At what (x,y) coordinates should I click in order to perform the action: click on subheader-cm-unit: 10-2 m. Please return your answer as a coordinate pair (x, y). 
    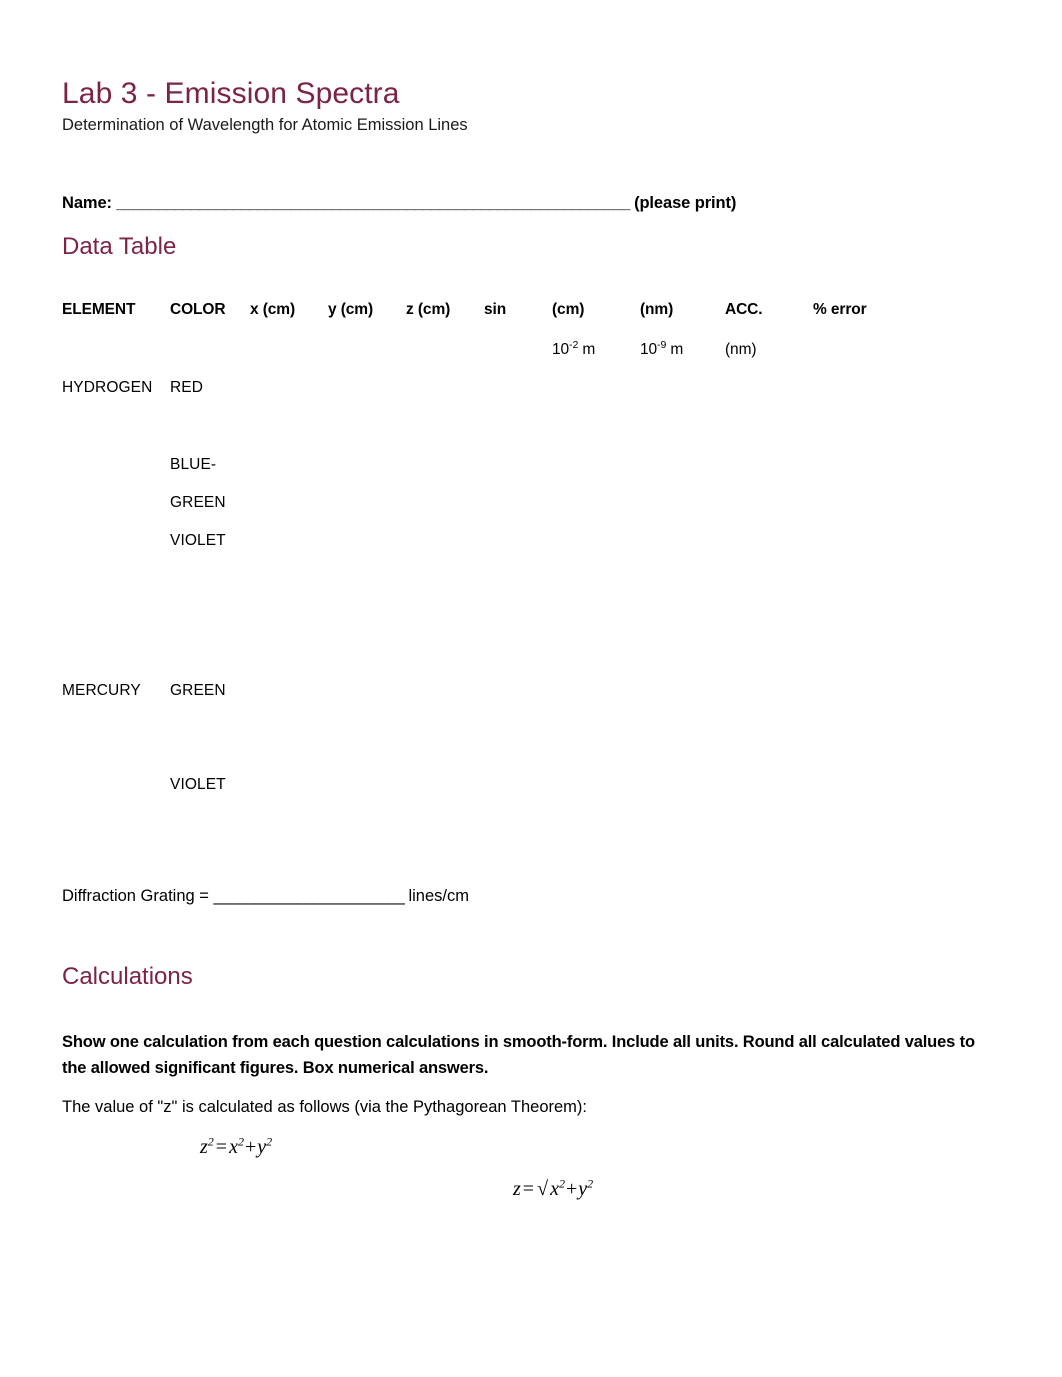
    Looking at the image, I should click on (596, 359).